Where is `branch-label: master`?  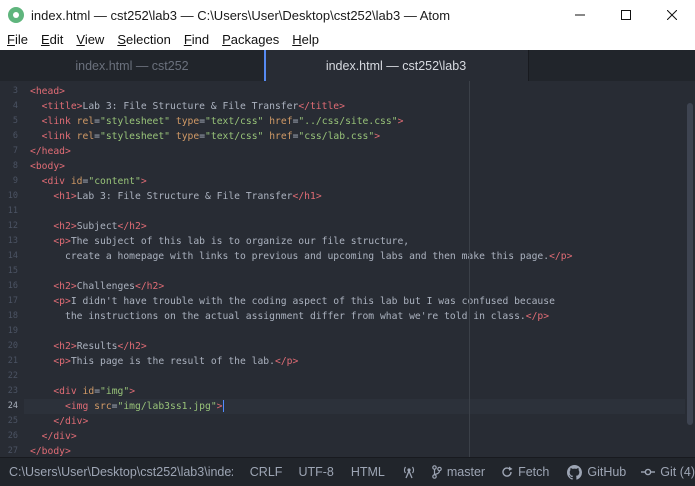 branch-label: master is located at coordinates (466, 472).